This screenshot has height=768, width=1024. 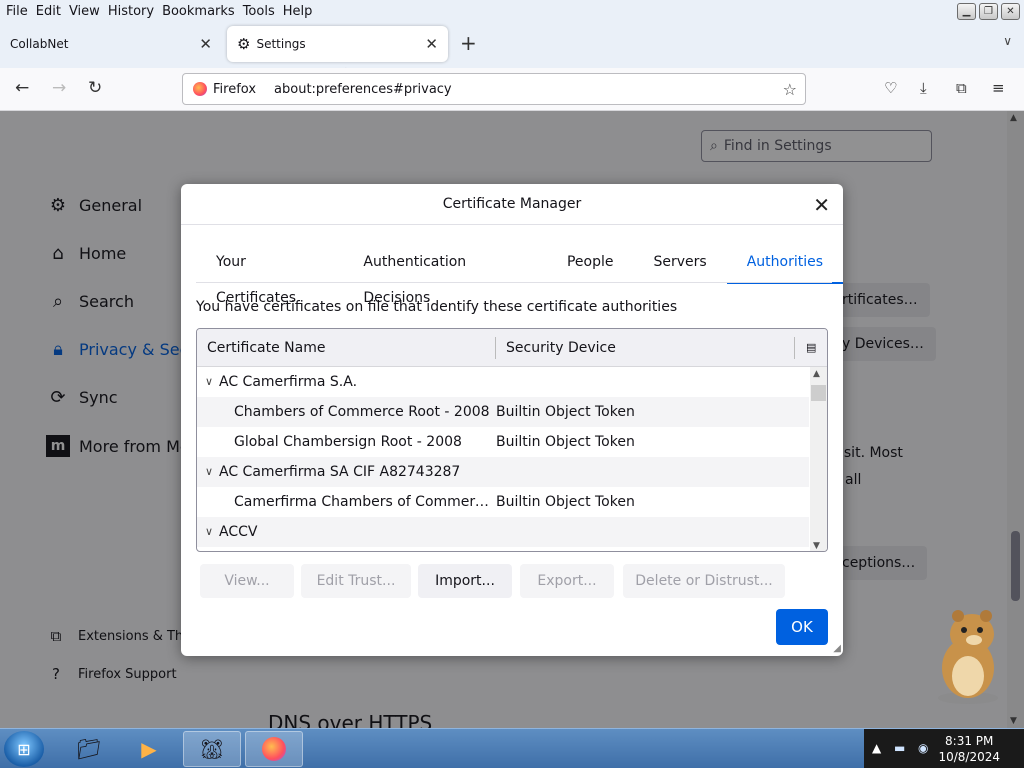 I want to click on start-button: ⊞, so click(x=24, y=749).